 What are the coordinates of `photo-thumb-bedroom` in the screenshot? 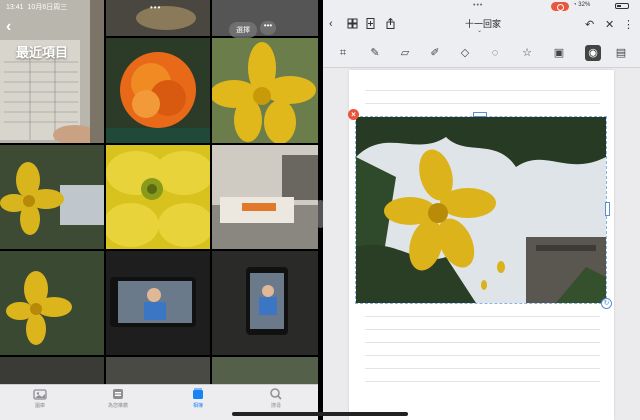 It's located at (265, 197).